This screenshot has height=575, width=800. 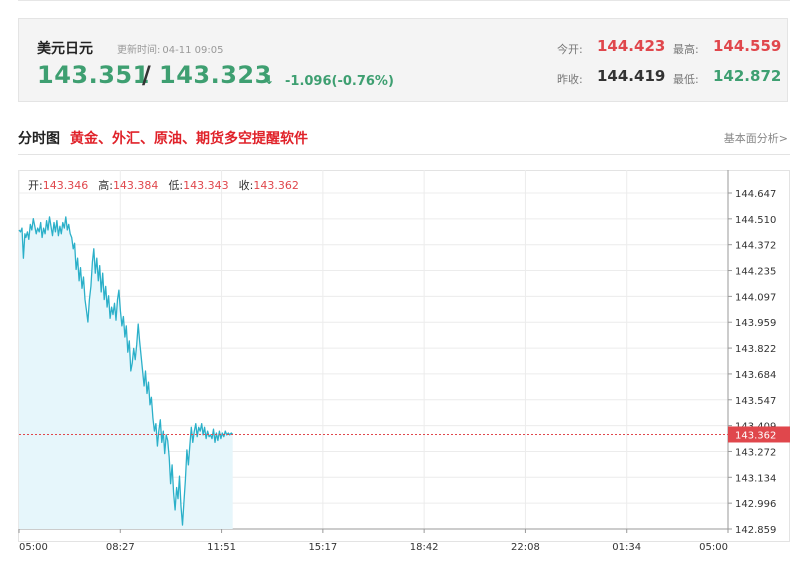 I want to click on x-tick-label: 15:17, so click(x=322, y=547).